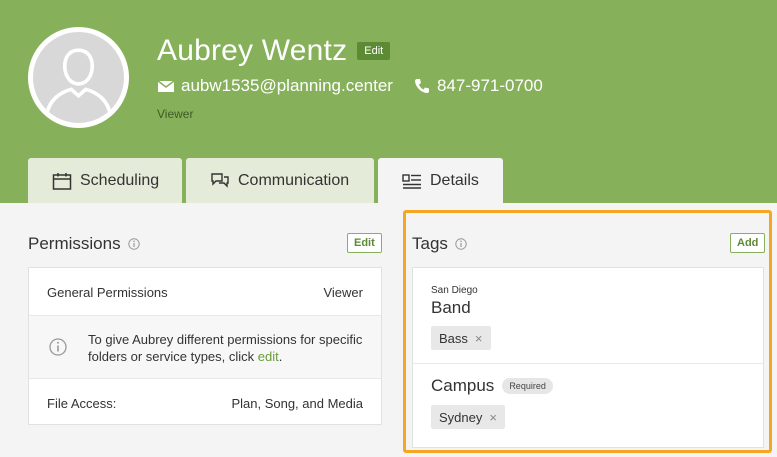 The image size is (777, 457). I want to click on tag-chip: Sydney ×, so click(468, 417).